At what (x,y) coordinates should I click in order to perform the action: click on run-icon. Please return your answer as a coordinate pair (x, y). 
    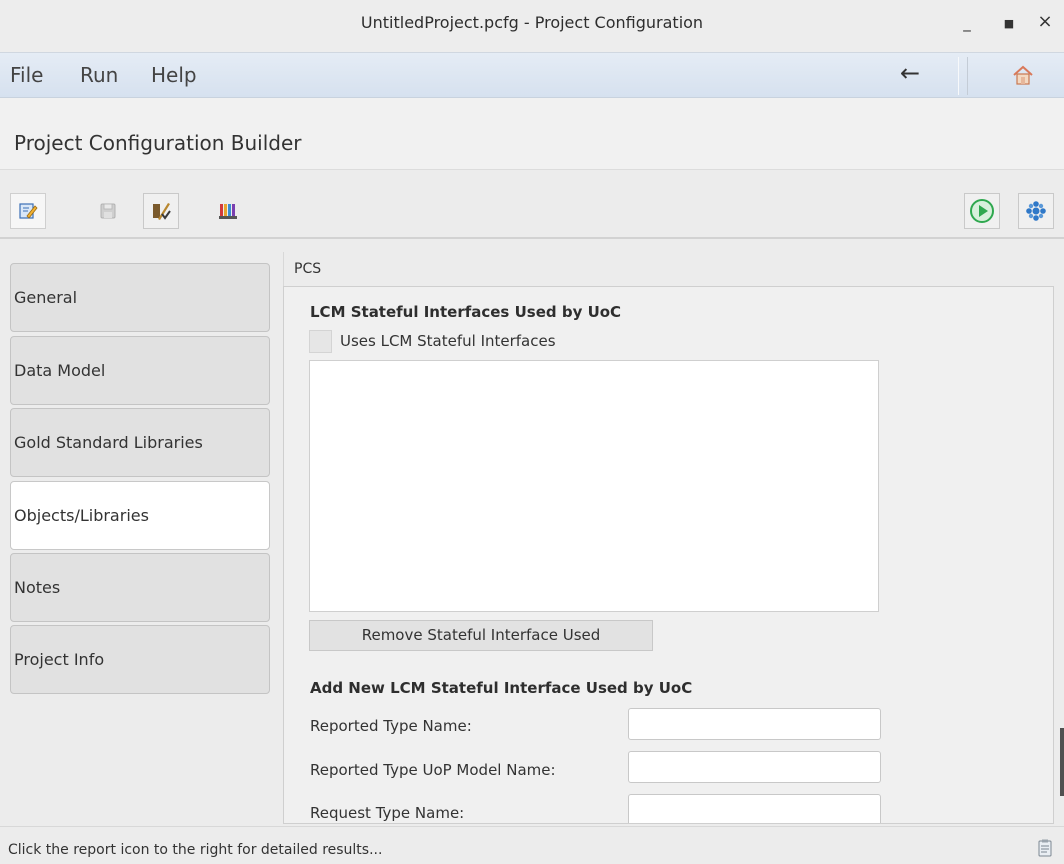
    Looking at the image, I should click on (982, 211).